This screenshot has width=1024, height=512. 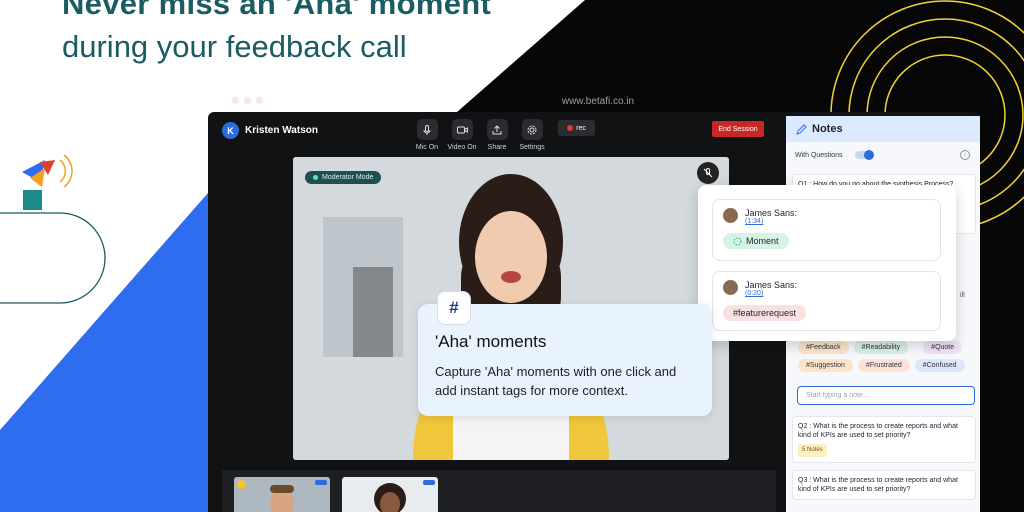 I want to click on timestamp-link: (1:34), so click(x=837, y=221).